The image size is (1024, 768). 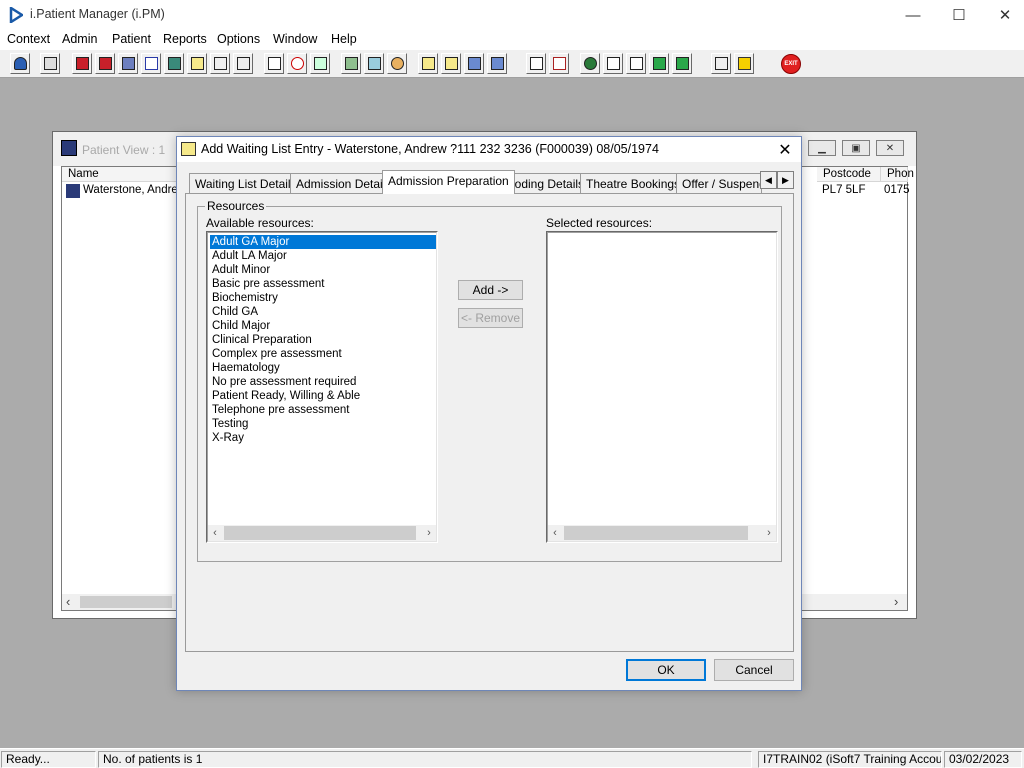 I want to click on globe-icon, so click(x=590, y=63).